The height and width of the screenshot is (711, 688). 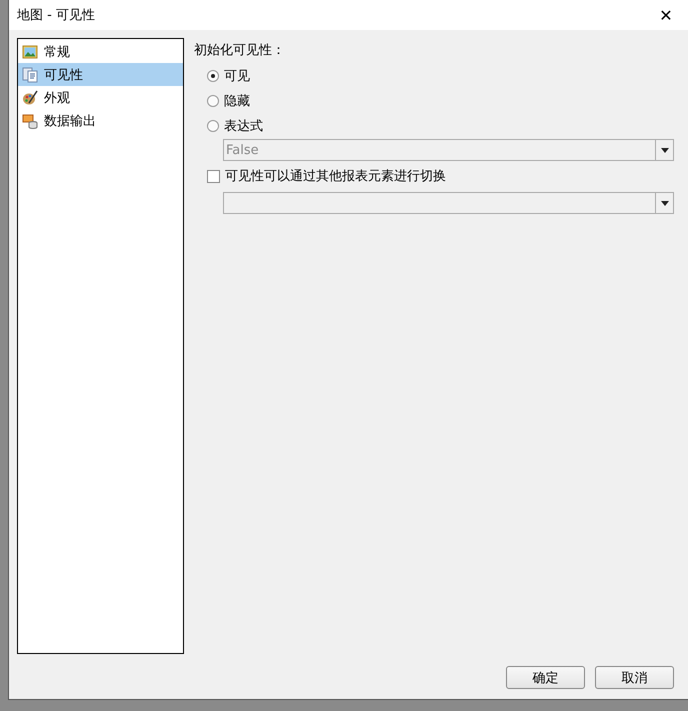 What do you see at coordinates (666, 15) in the screenshot?
I see `close-button: ✕` at bounding box center [666, 15].